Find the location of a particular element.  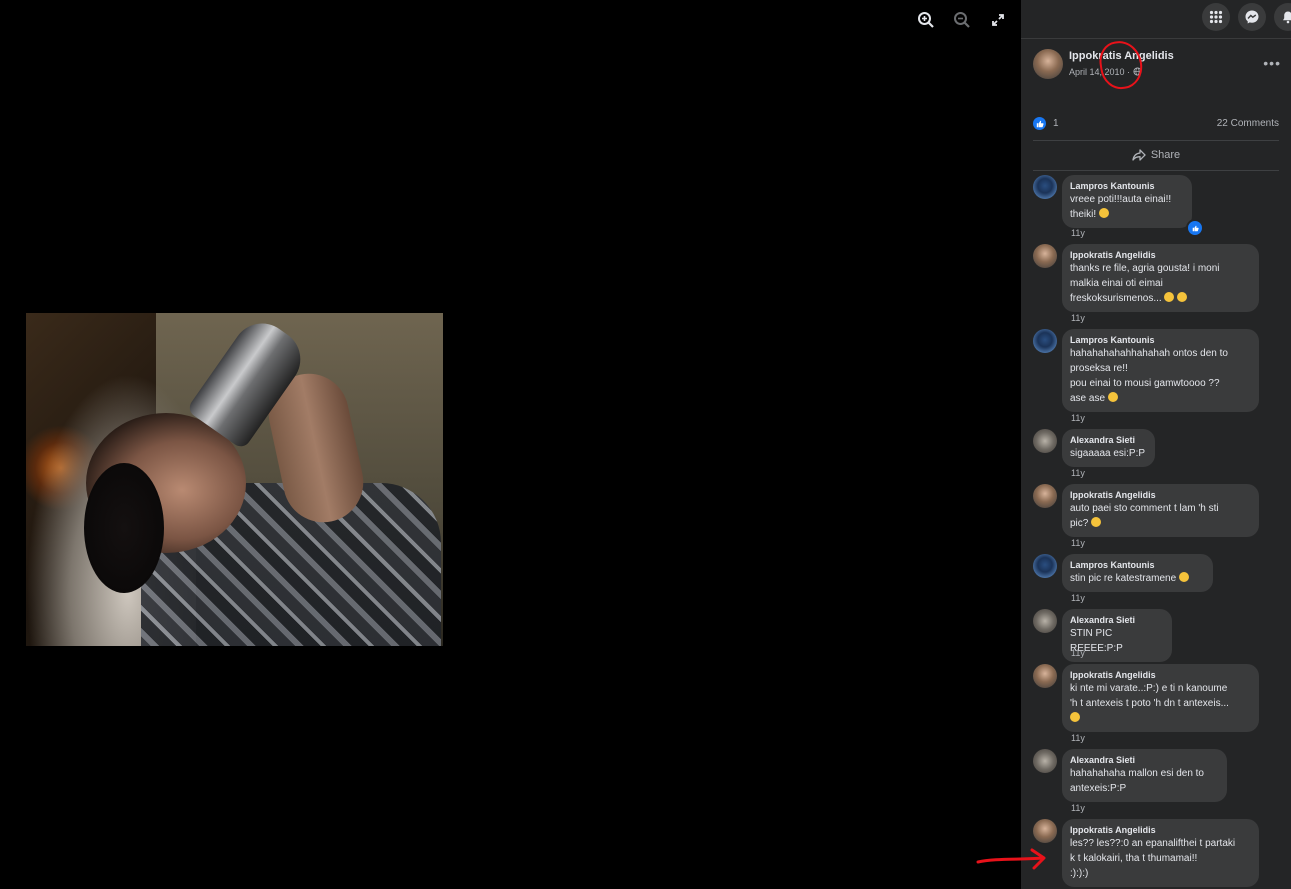

post-photo is located at coordinates (234, 479).